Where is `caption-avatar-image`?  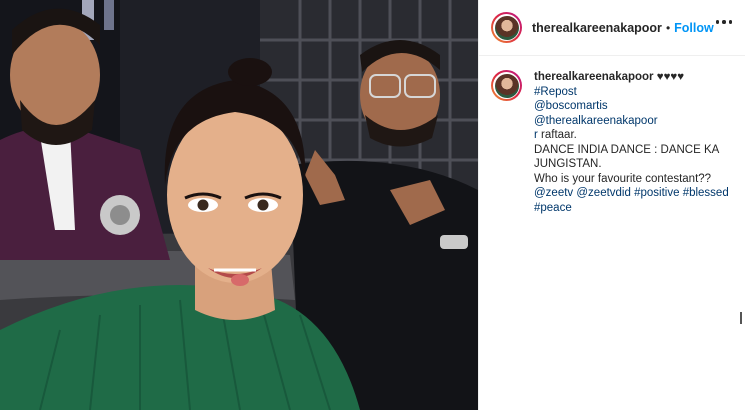
caption-avatar-image is located at coordinates (506, 85).